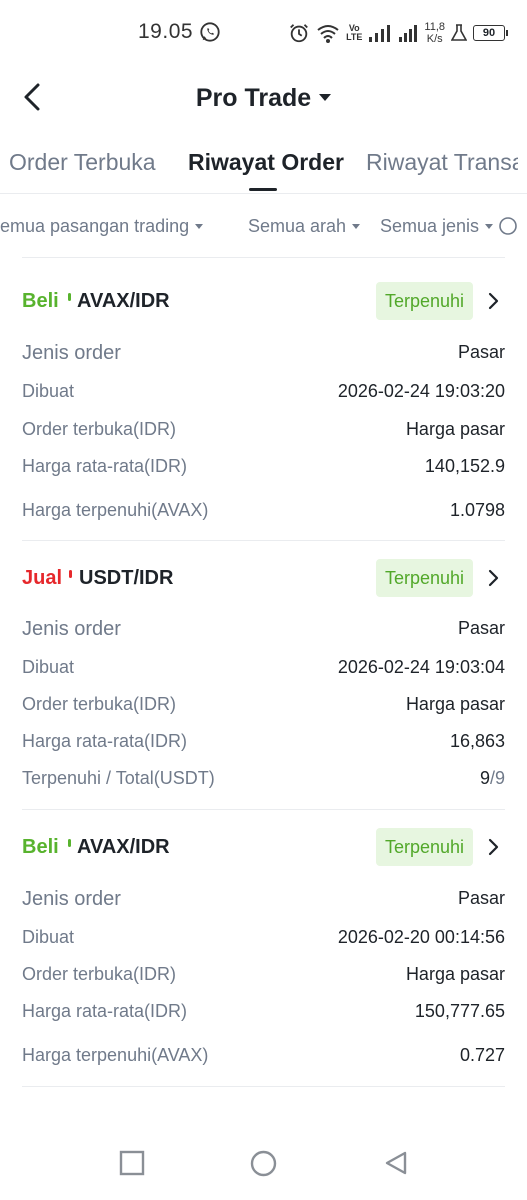 The height and width of the screenshot is (1200, 527). What do you see at coordinates (42, 578) in the screenshot?
I see `order-side: Jual` at bounding box center [42, 578].